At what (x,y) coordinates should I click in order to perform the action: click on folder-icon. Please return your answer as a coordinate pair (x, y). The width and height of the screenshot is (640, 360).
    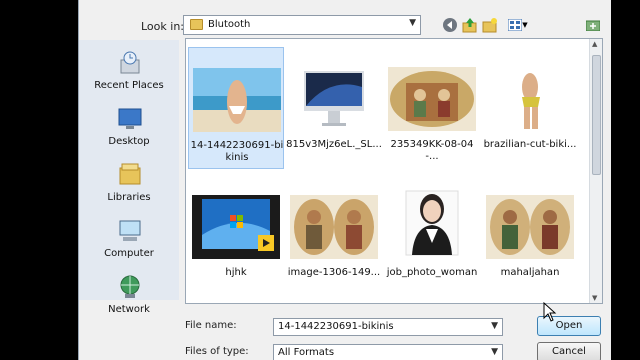
    Looking at the image, I should click on (196, 24).